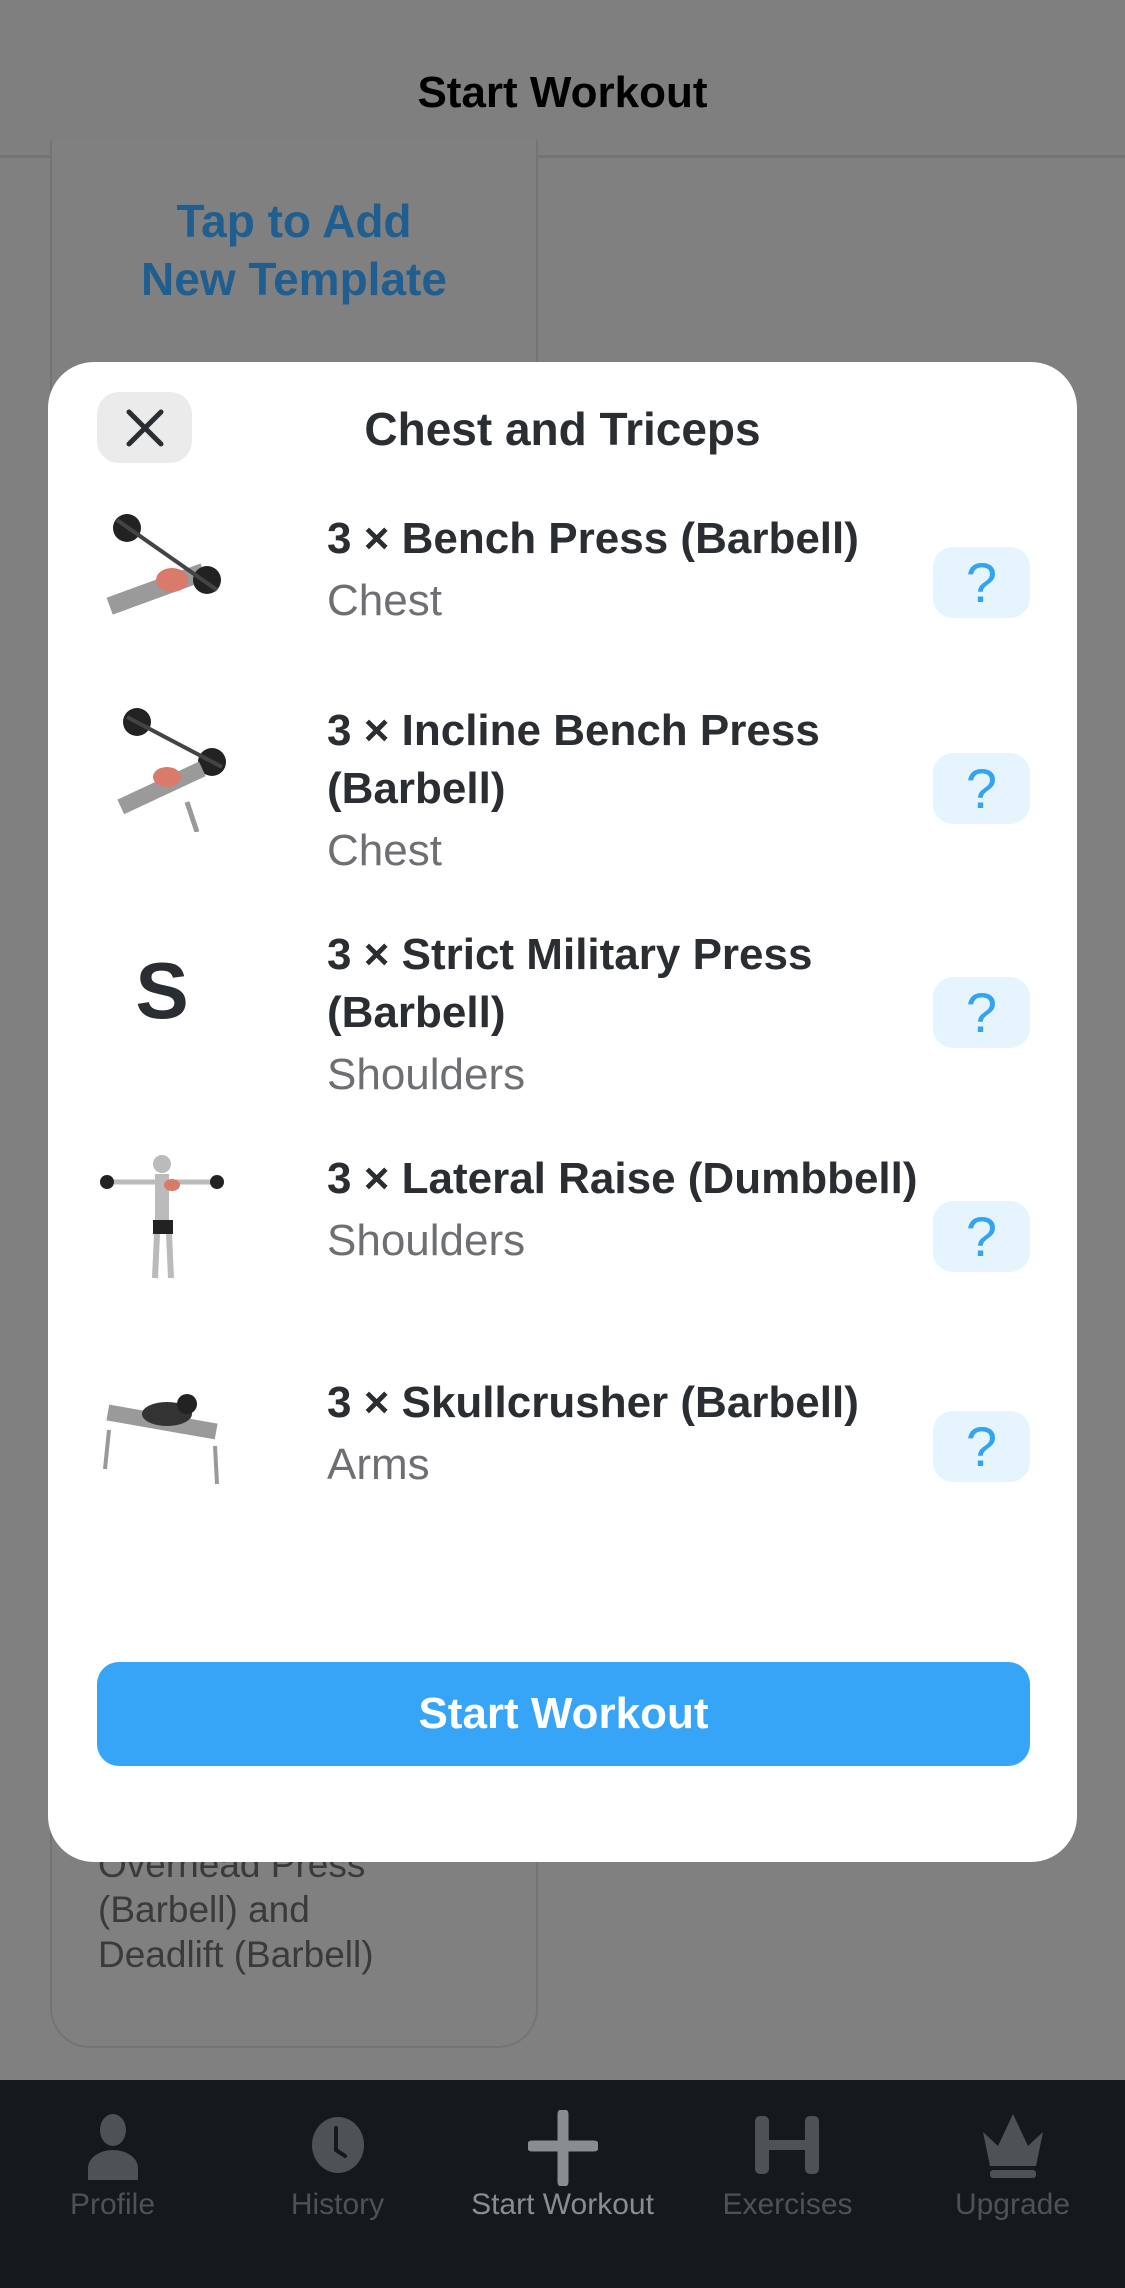 The height and width of the screenshot is (2288, 1125). Describe the element at coordinates (562, 429) in the screenshot. I see `modal-title: Chest and Triceps` at that location.